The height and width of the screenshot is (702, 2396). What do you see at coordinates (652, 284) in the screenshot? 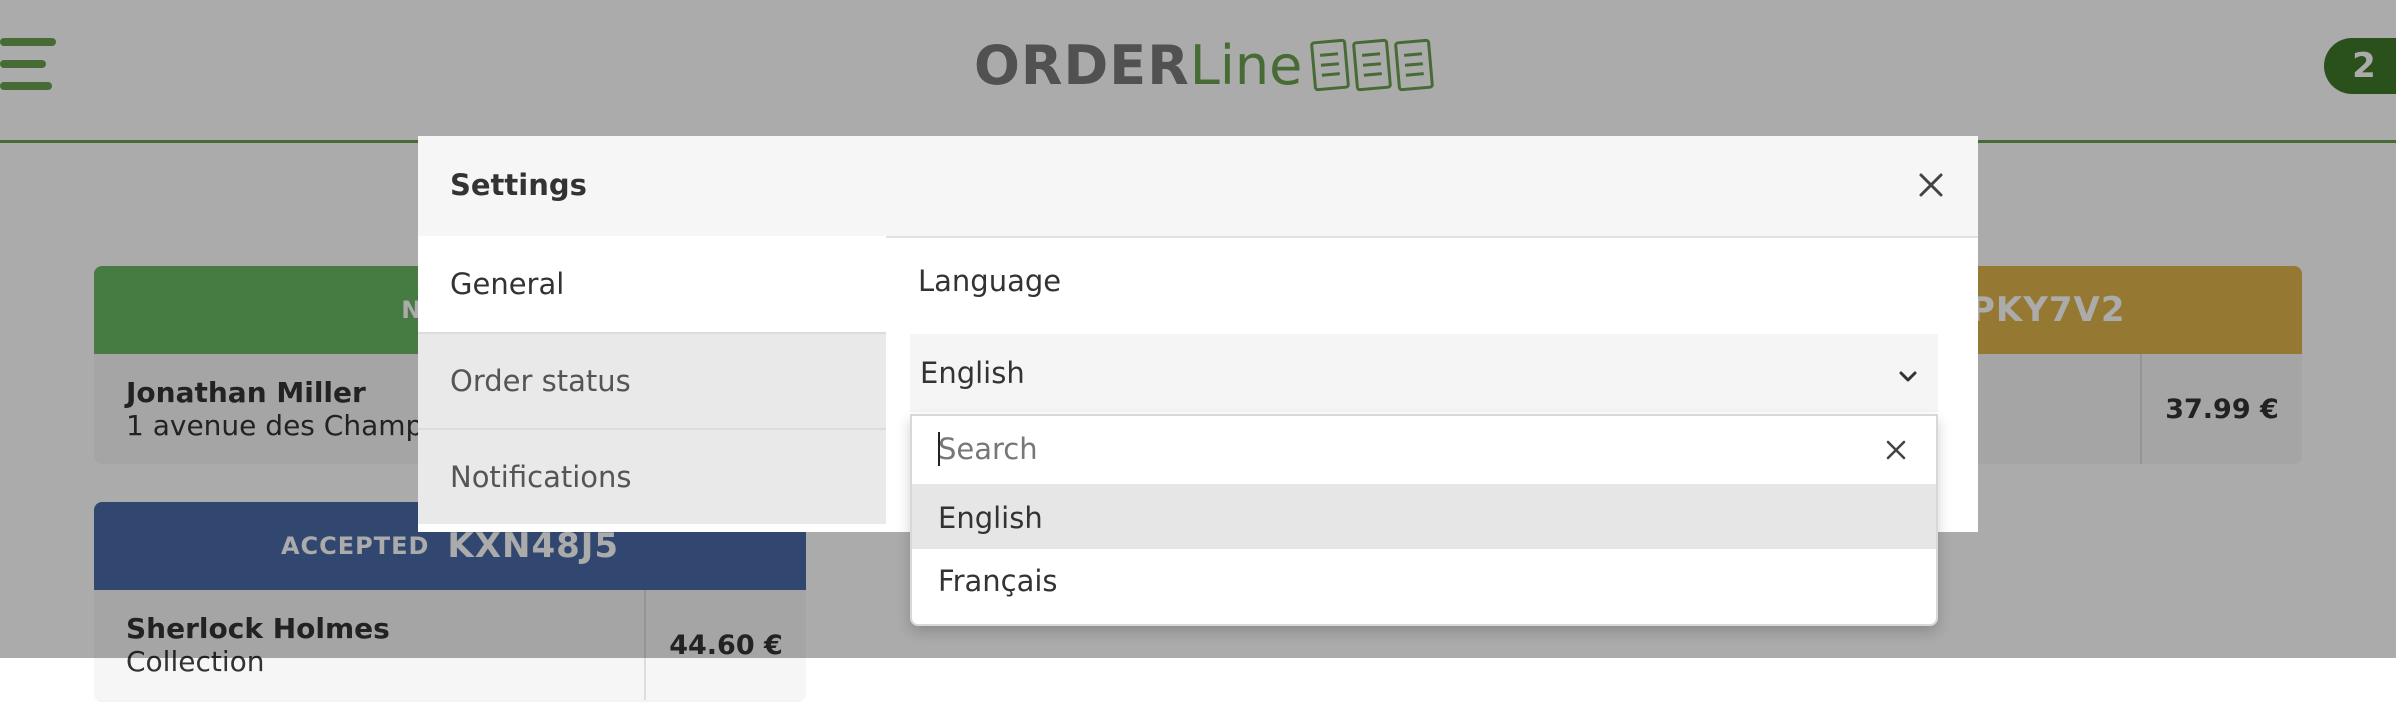
I see `settings-nav-general: General` at bounding box center [652, 284].